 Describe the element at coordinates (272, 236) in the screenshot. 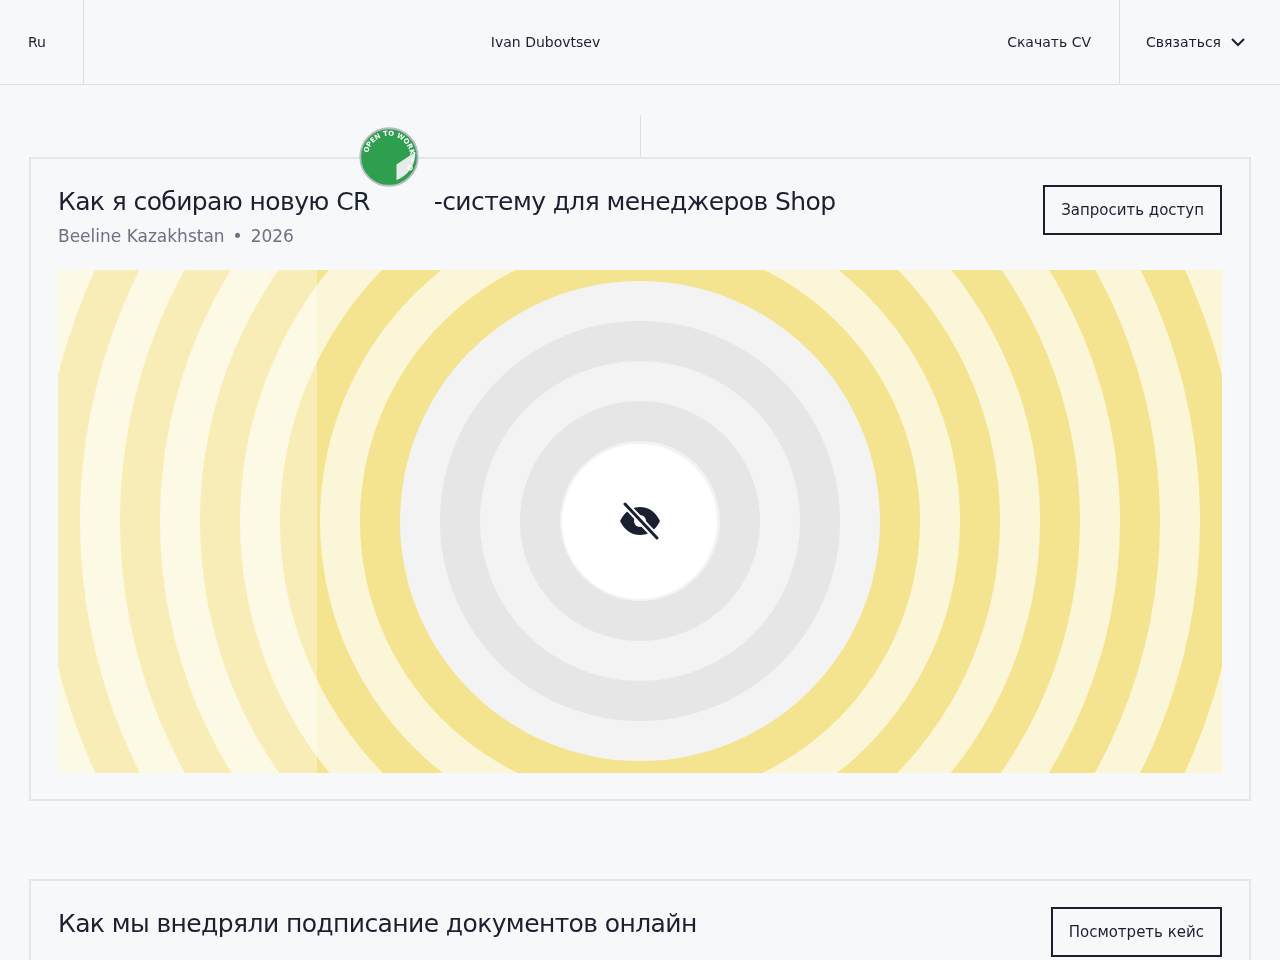

I see `case-year: 2026` at that location.